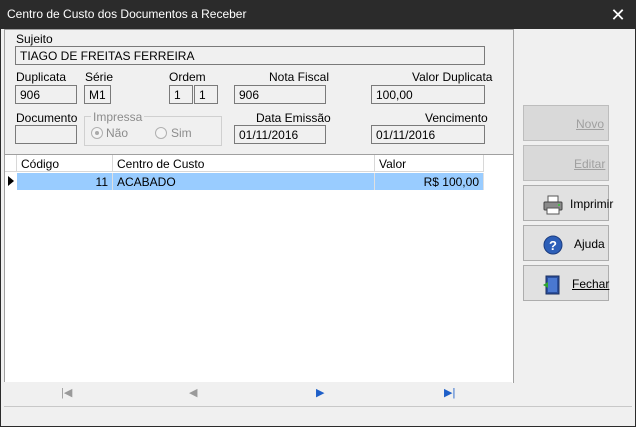  Describe the element at coordinates (11, 163) in the screenshot. I see `row-indicator-header` at that location.